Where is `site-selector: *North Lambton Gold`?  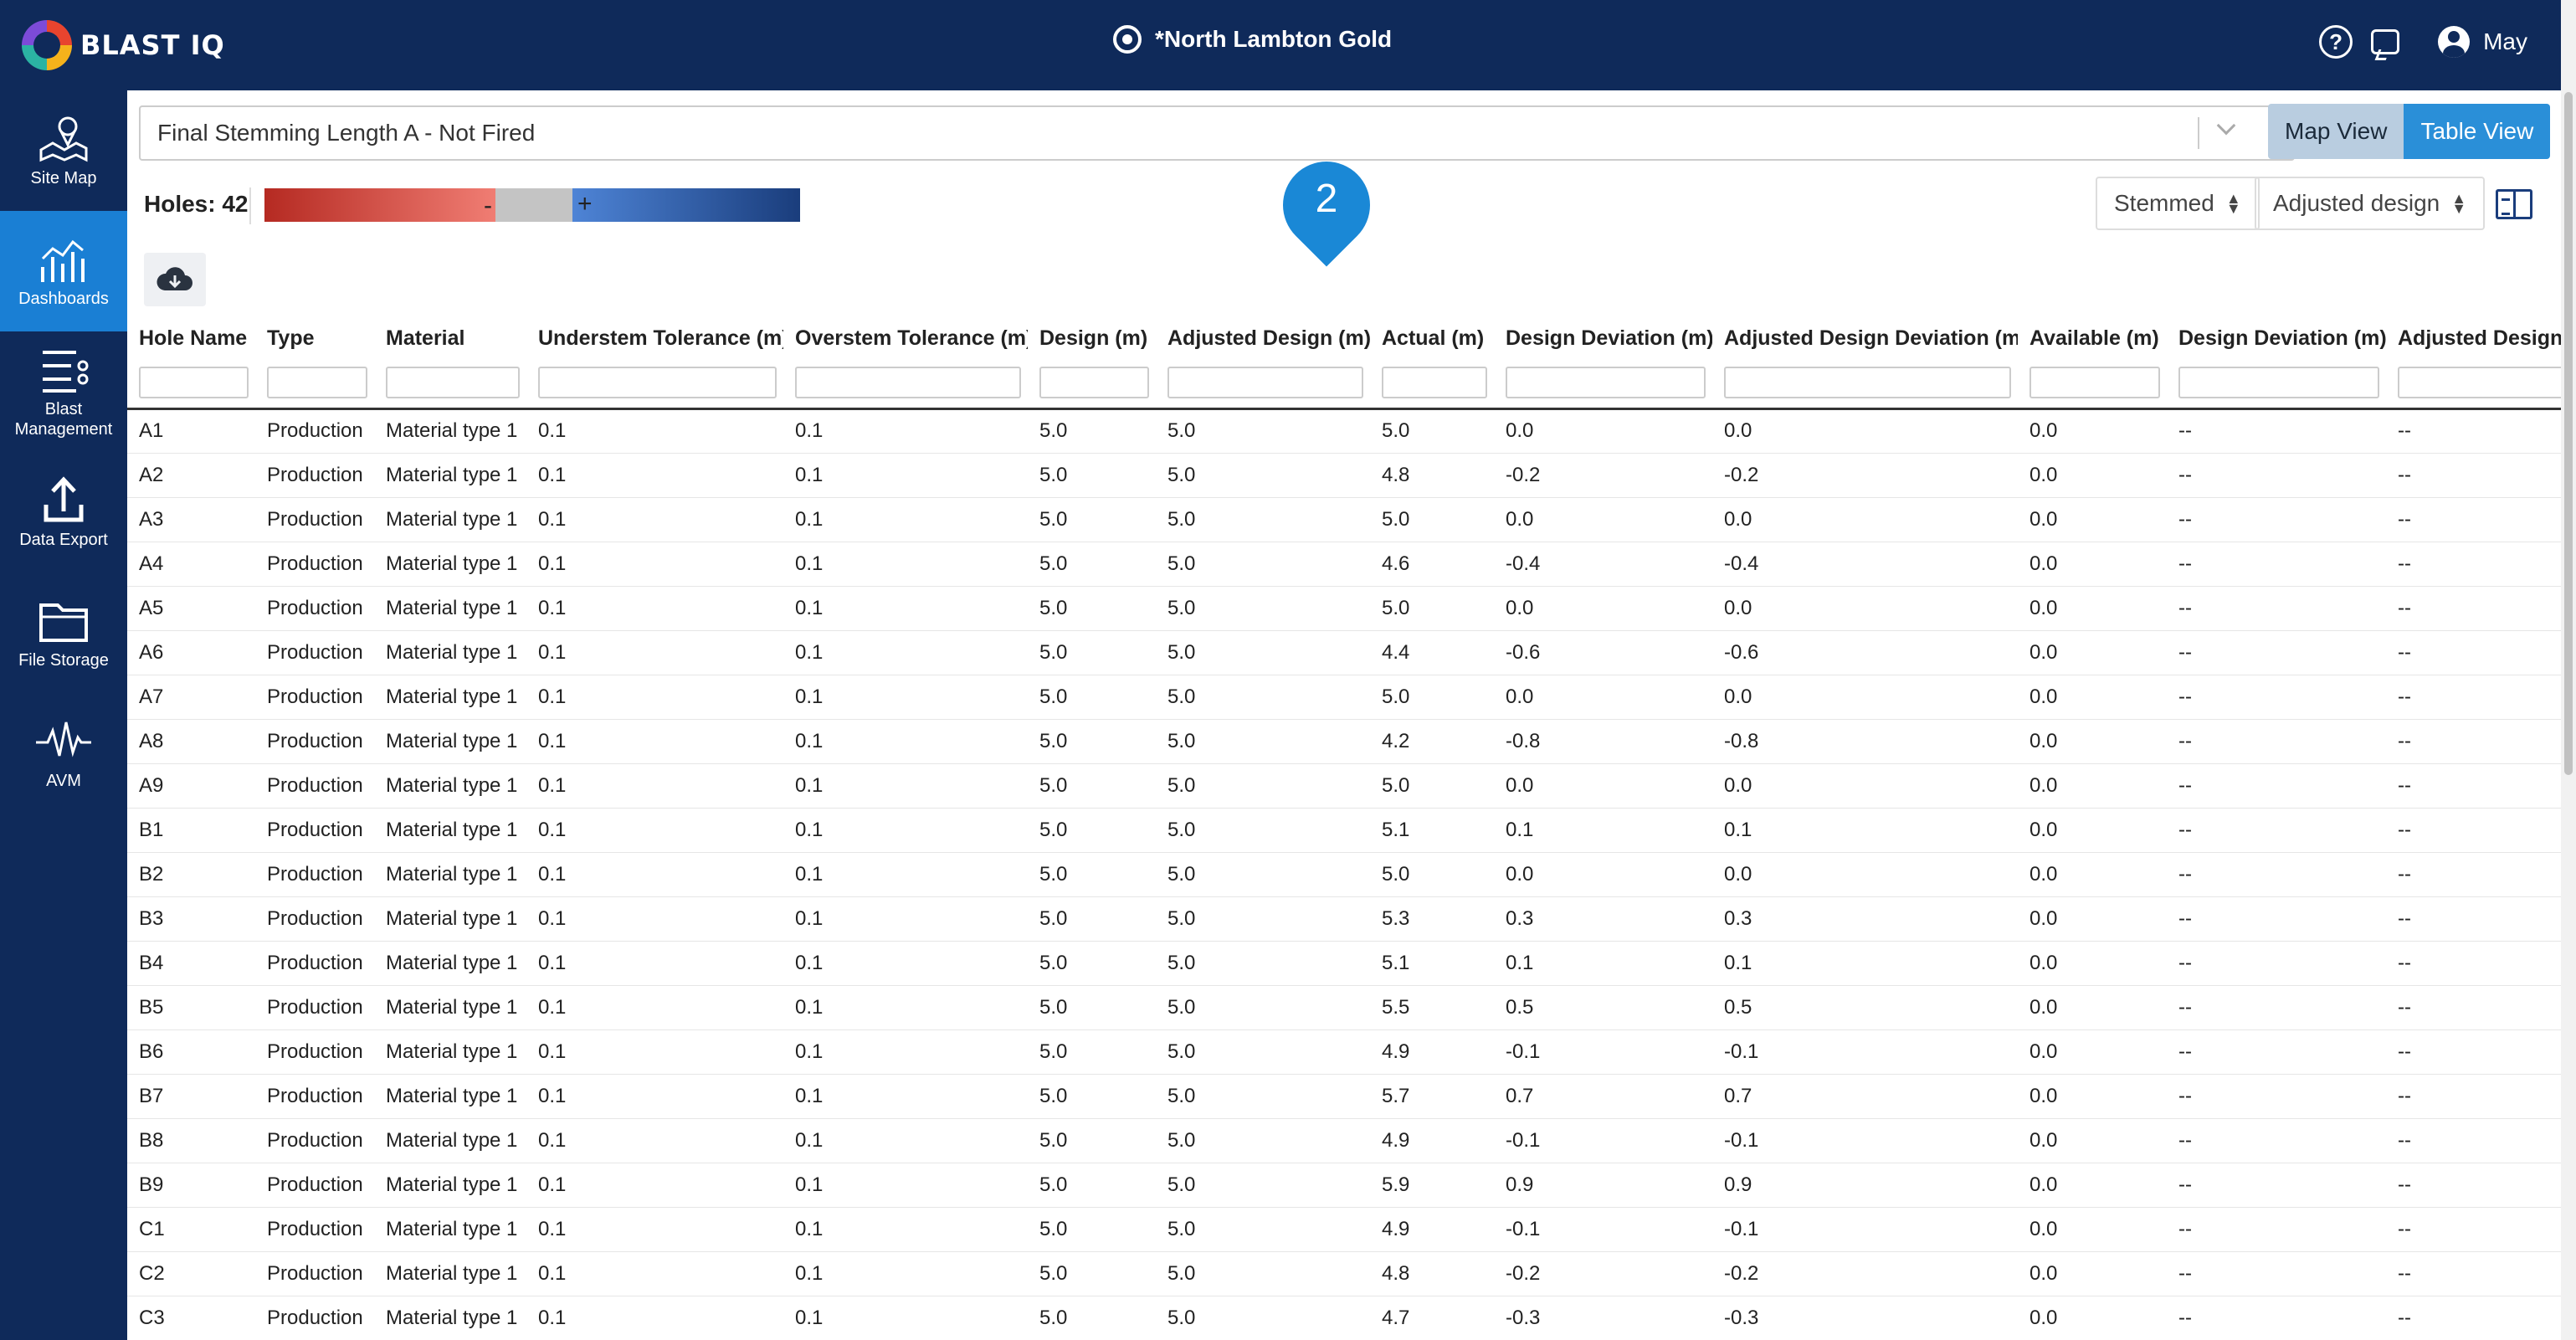
site-selector: *North Lambton Gold is located at coordinates (1252, 39).